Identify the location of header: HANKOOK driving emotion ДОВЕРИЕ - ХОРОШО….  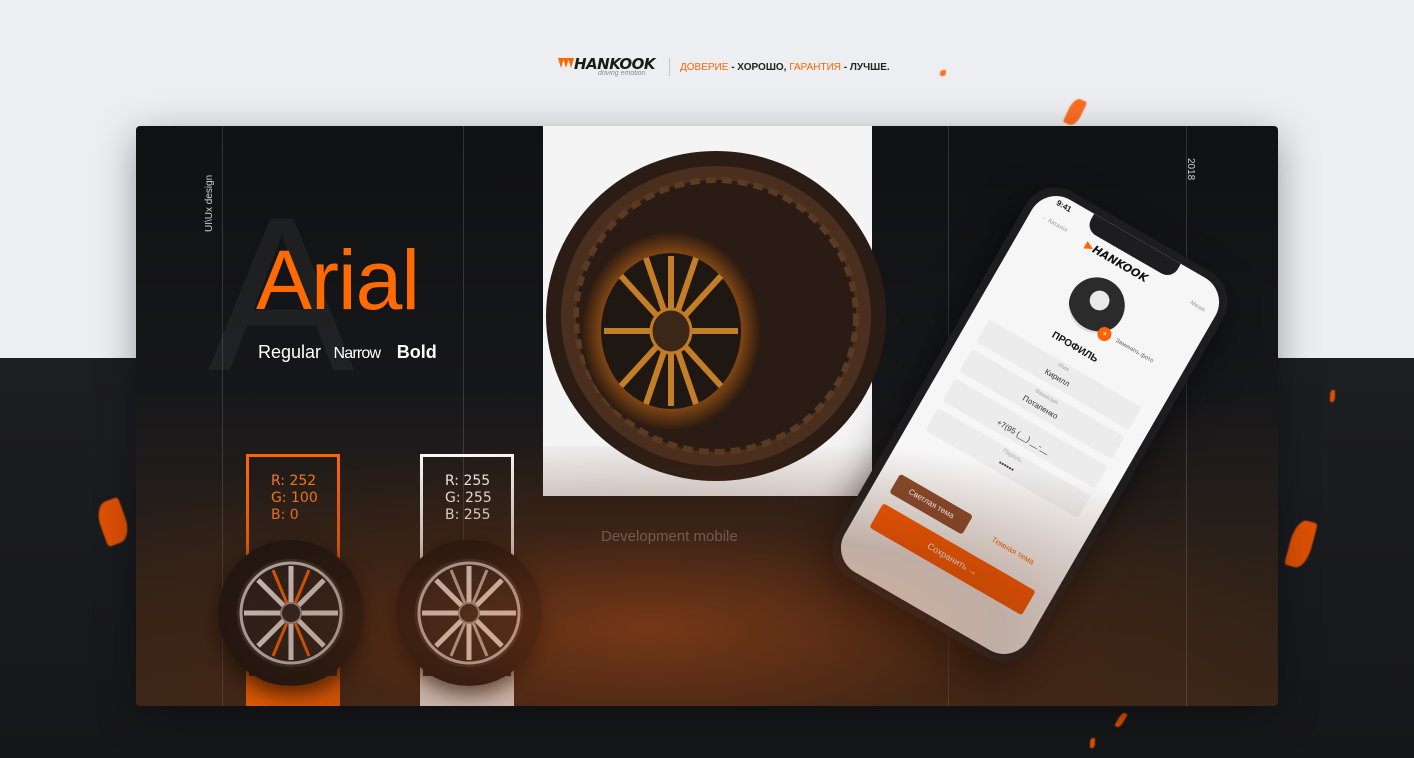
(707, 67).